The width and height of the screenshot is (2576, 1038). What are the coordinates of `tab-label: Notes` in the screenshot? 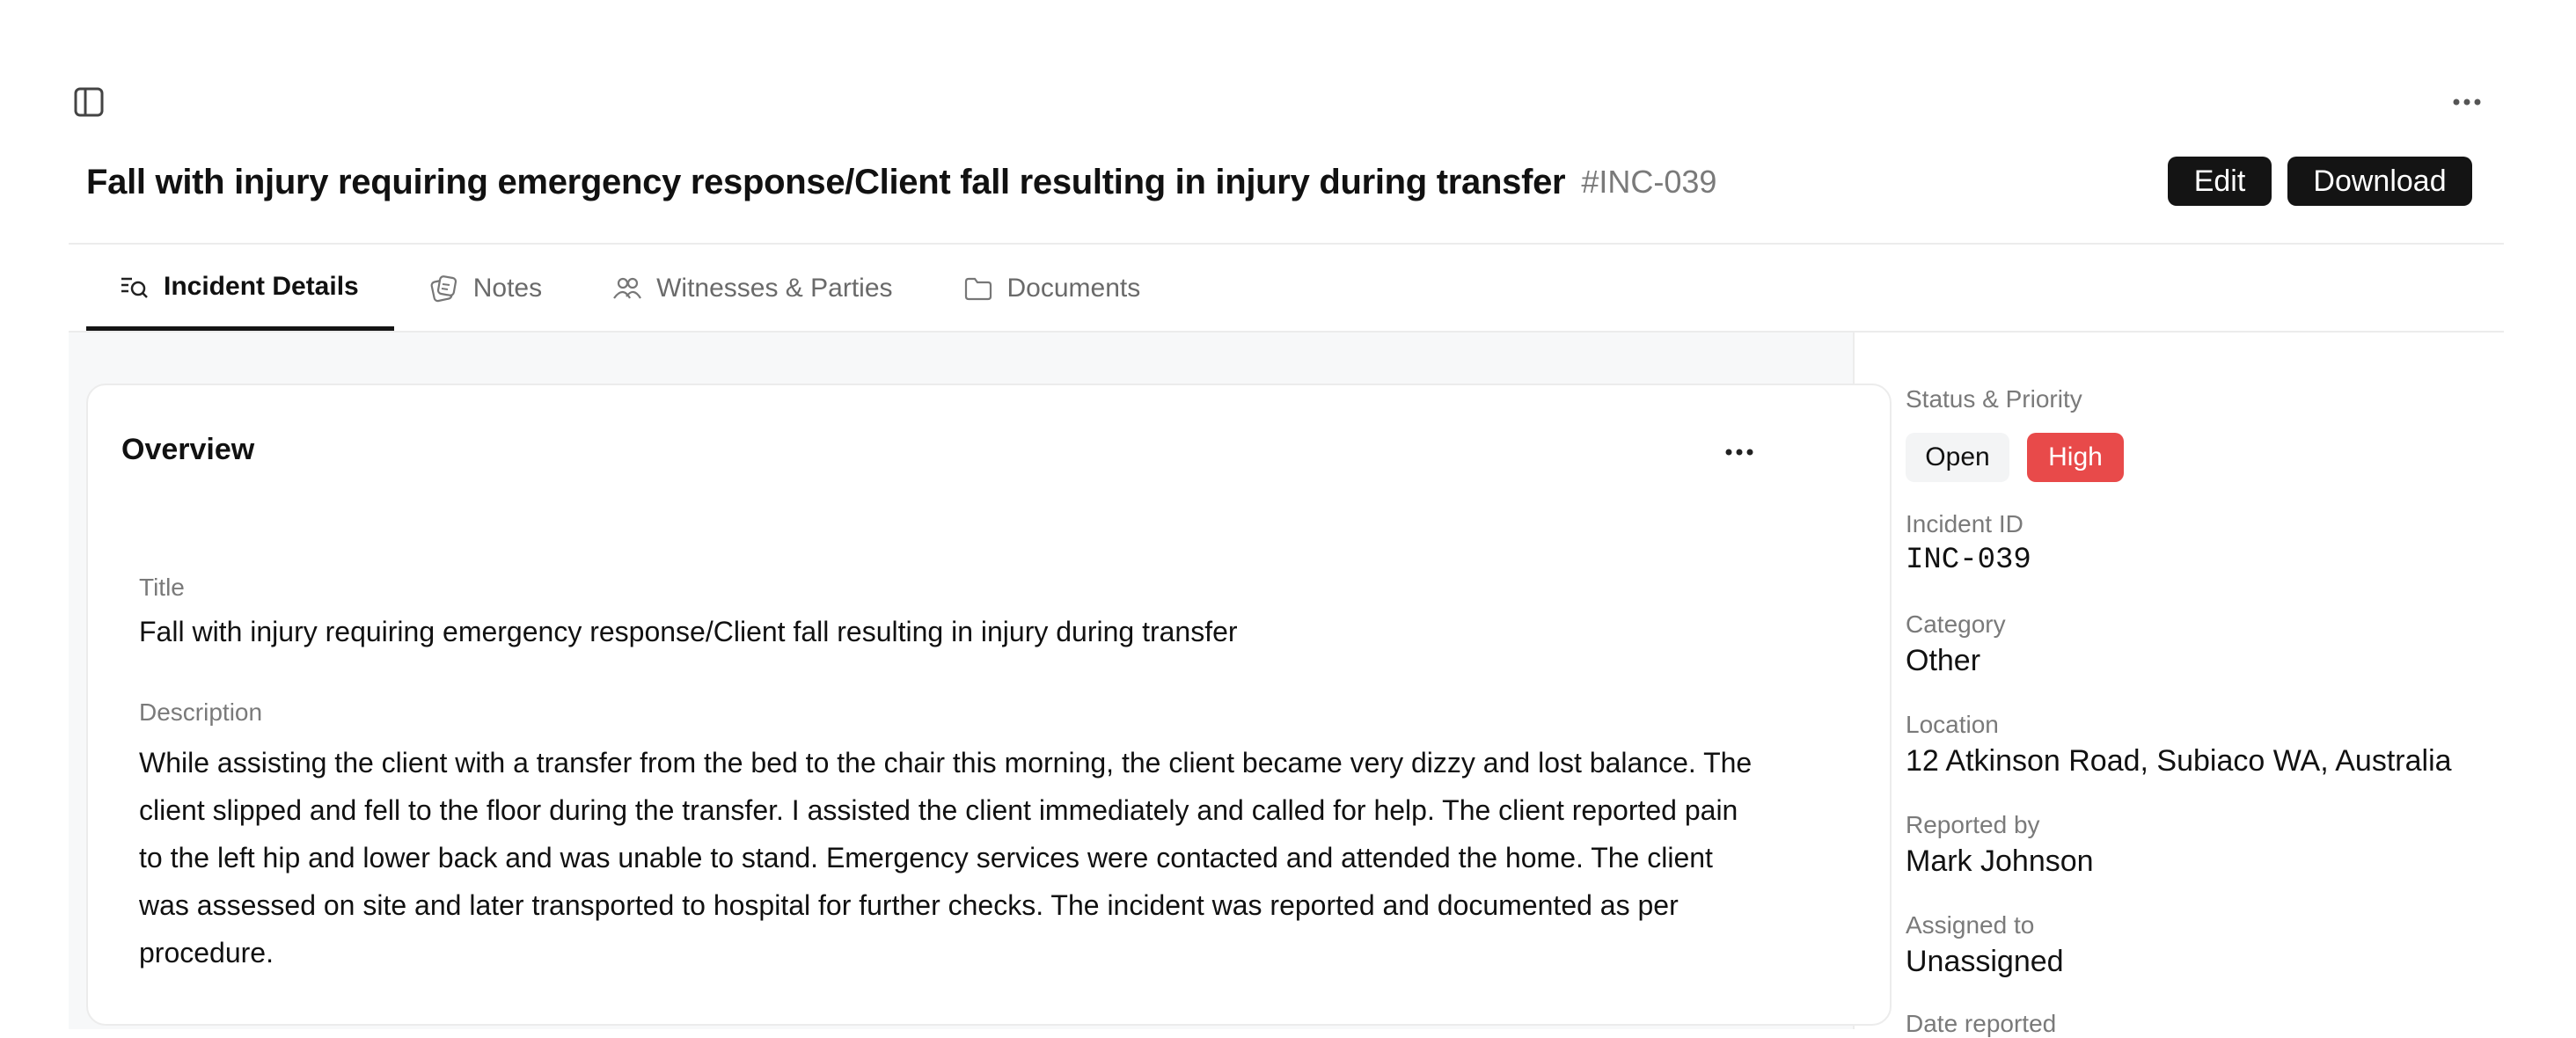 It's located at (507, 288).